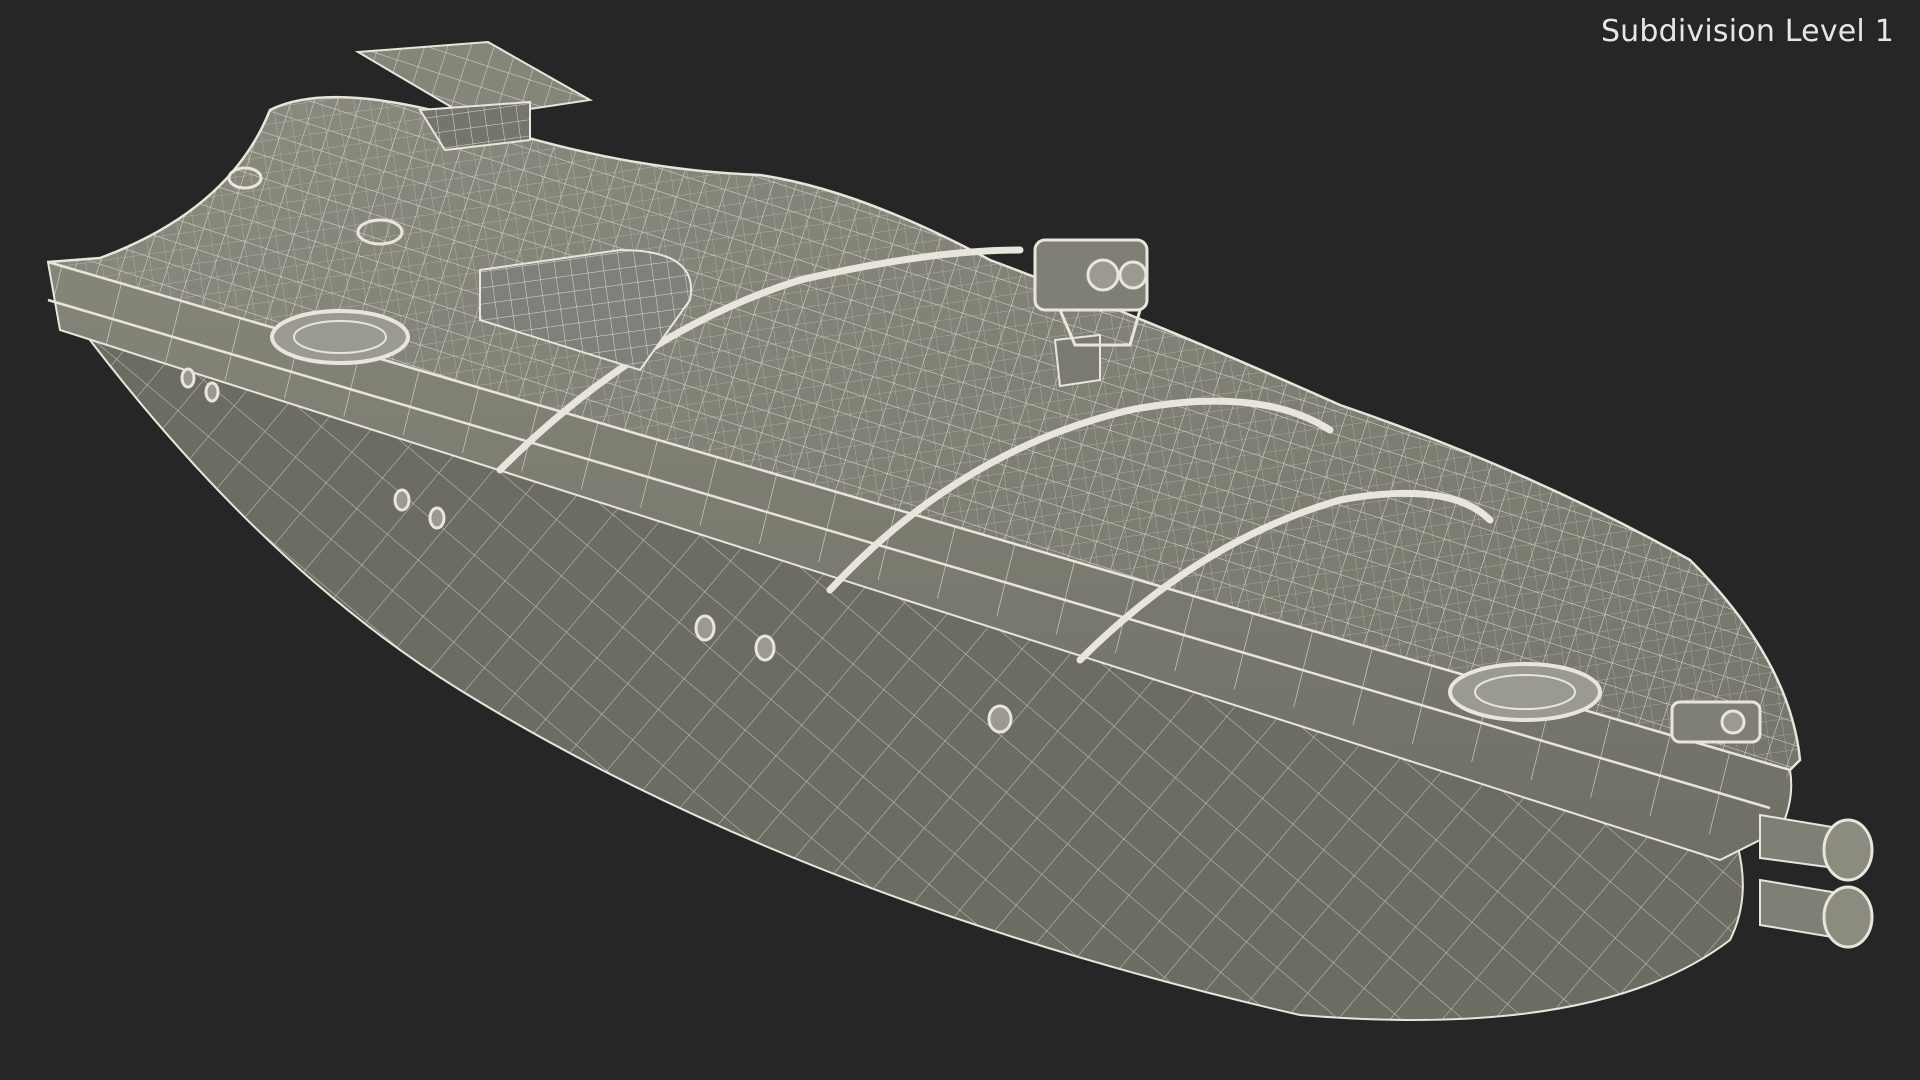  Describe the element at coordinates (1816, 913) in the screenshot. I see `thruster-lower` at that location.